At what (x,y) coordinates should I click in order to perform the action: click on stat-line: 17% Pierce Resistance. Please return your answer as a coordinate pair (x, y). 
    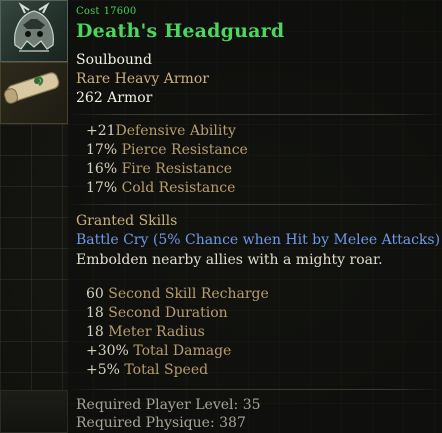
    Looking at the image, I should click on (167, 150).